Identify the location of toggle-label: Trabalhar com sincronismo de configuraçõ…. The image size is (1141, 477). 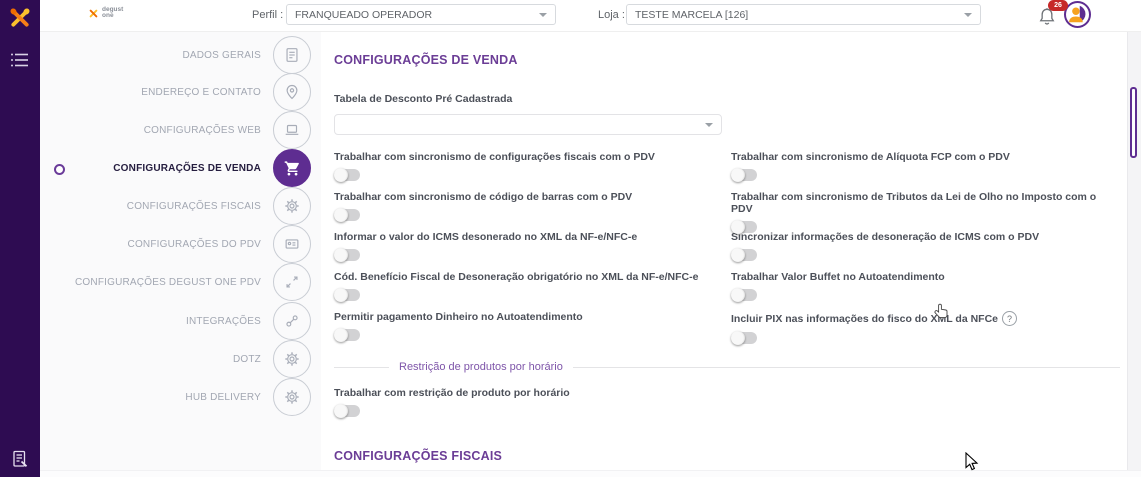
(494, 157).